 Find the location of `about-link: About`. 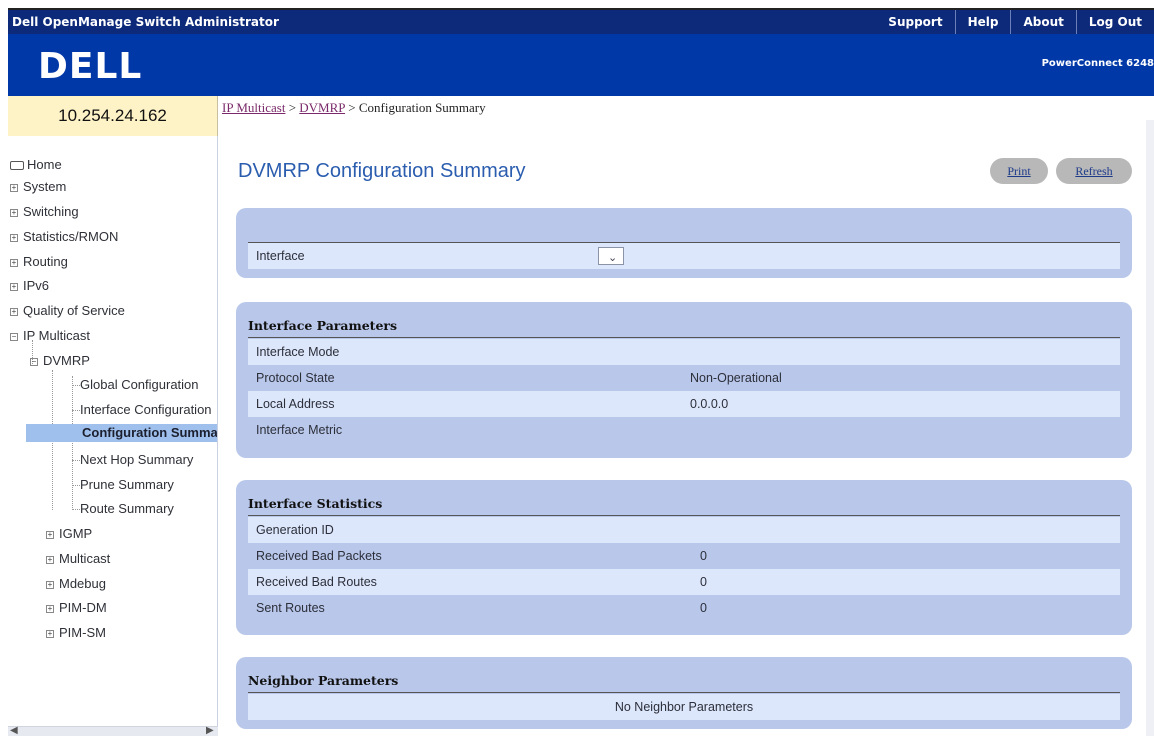

about-link: About is located at coordinates (1042, 22).